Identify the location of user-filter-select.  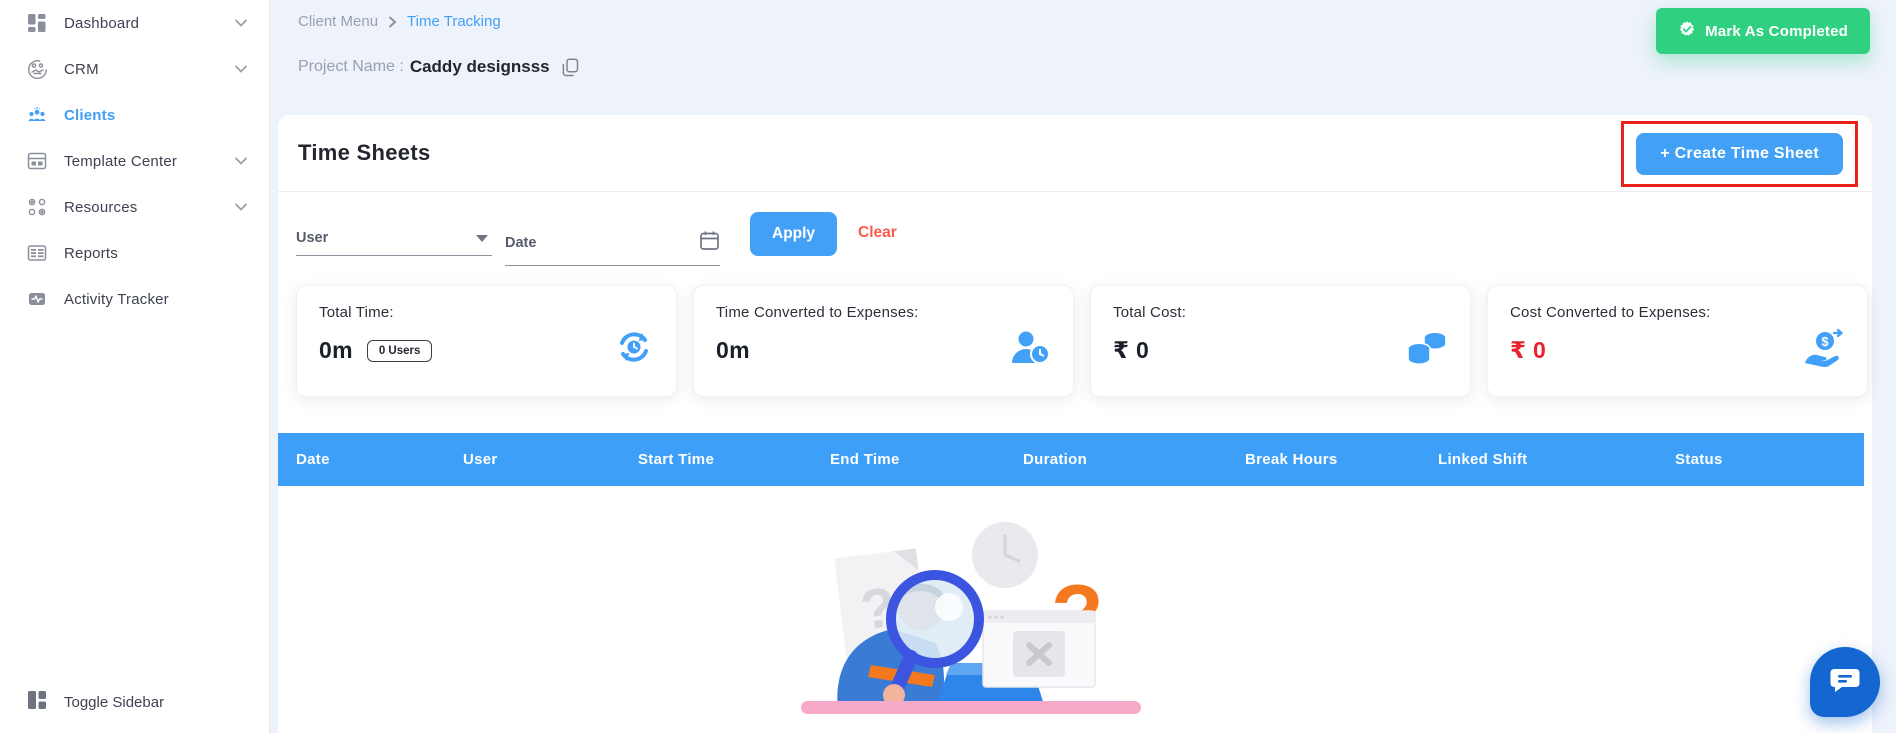
(394, 243).